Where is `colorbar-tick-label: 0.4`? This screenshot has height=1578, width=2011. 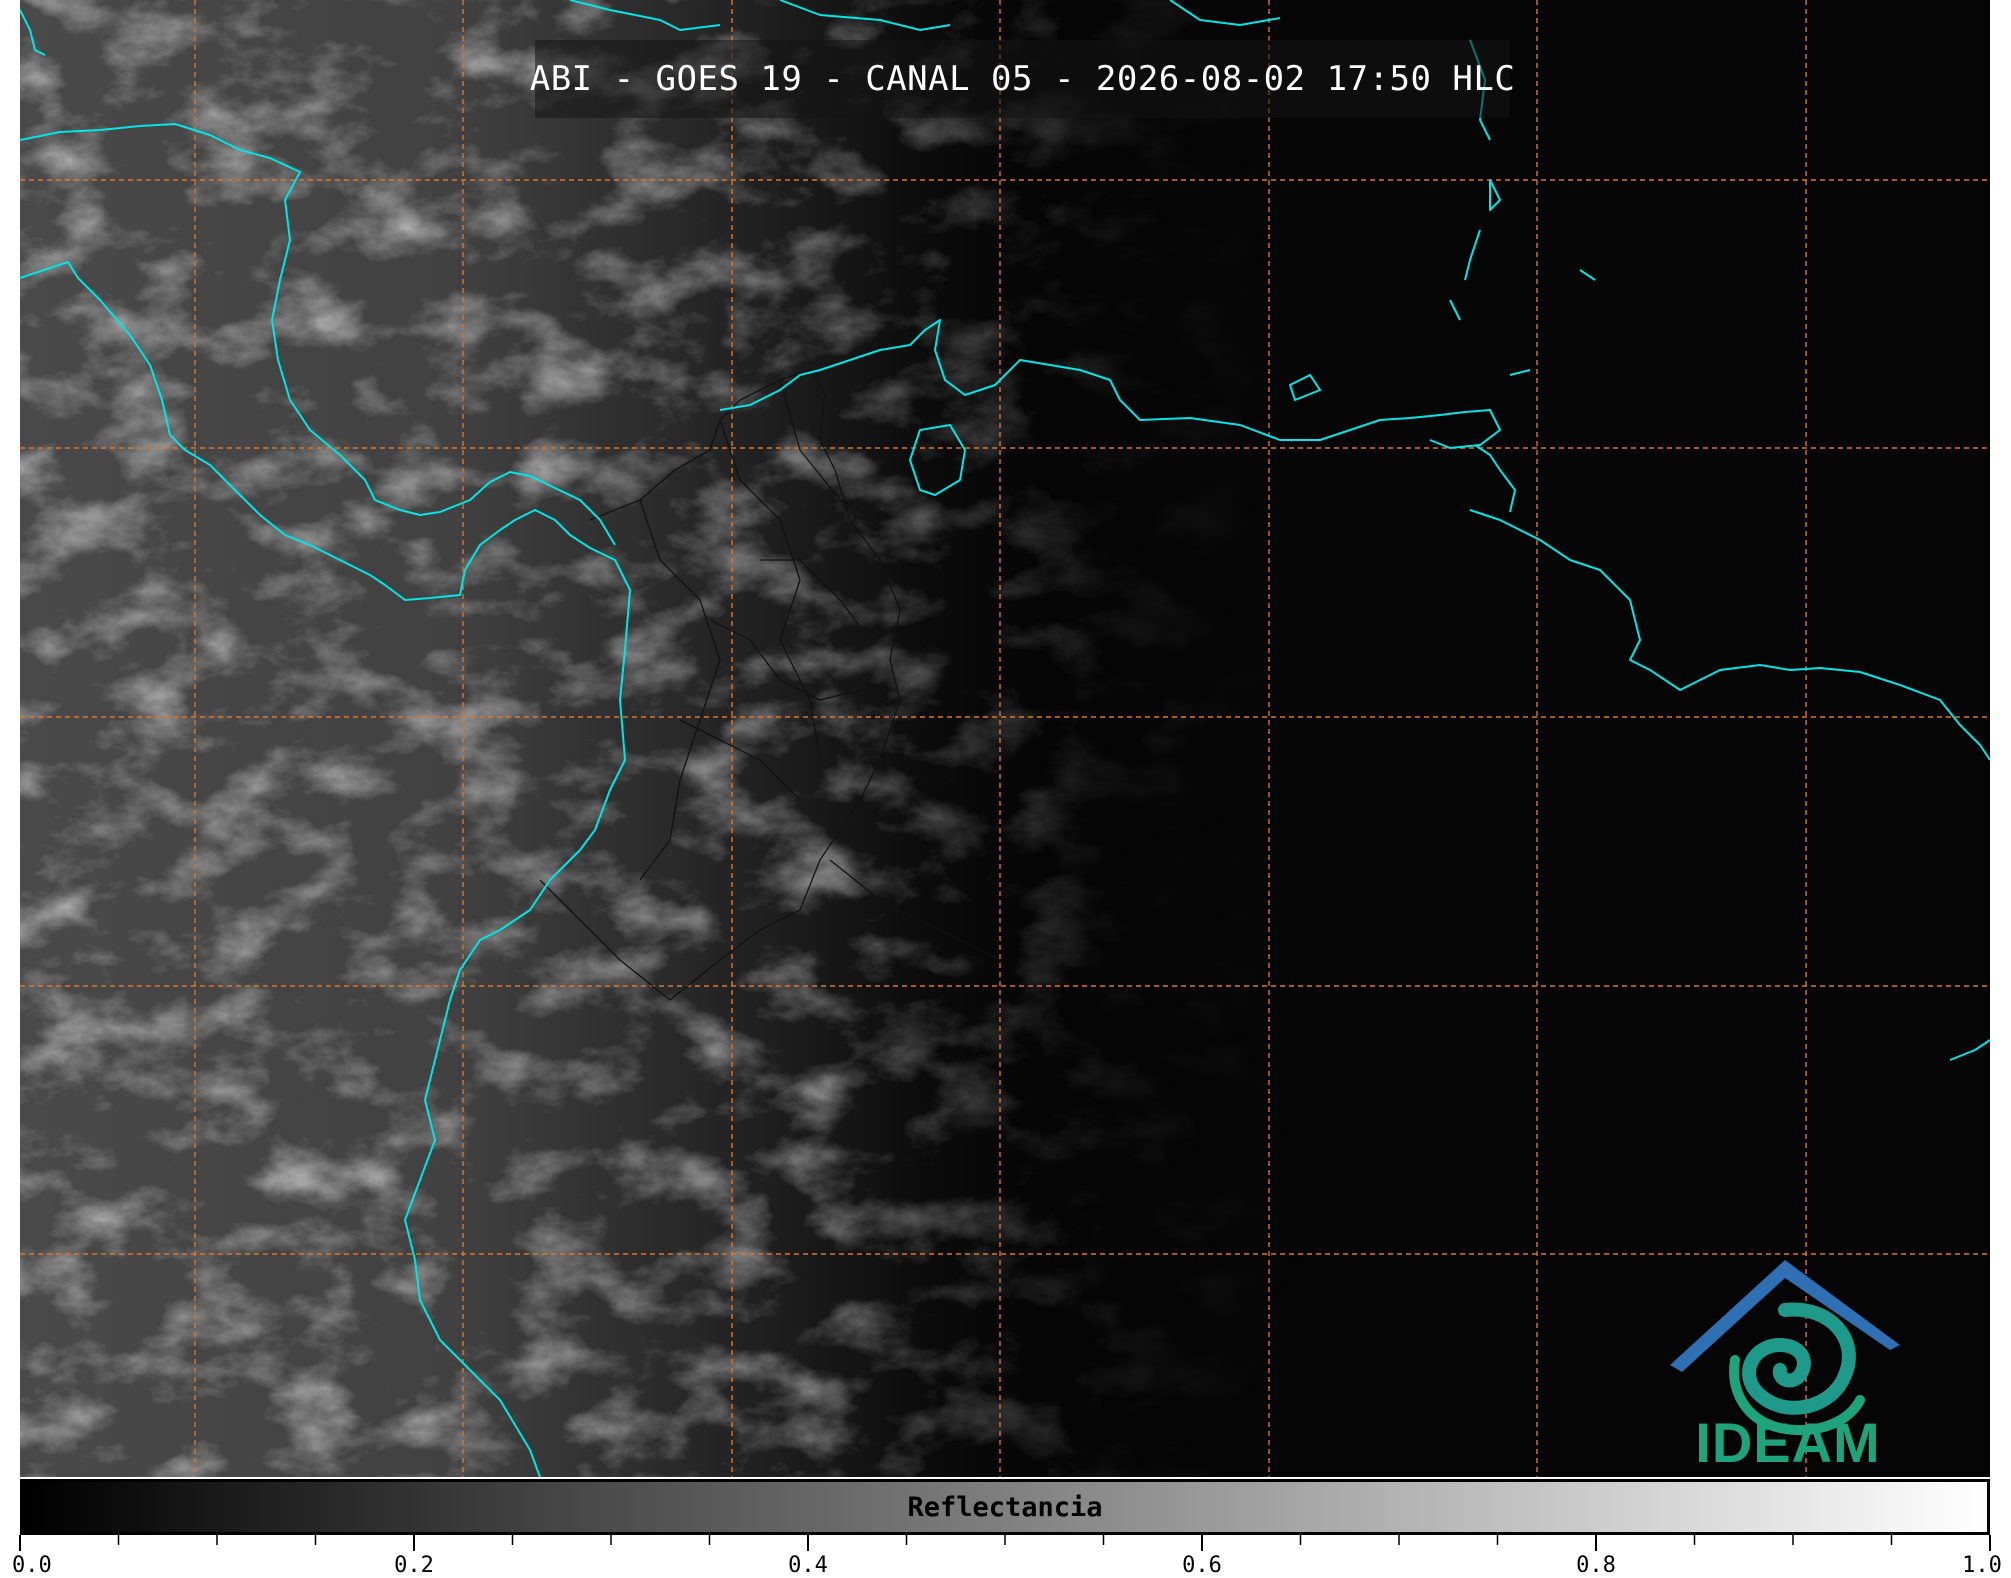 colorbar-tick-label: 0.4 is located at coordinates (808, 1565).